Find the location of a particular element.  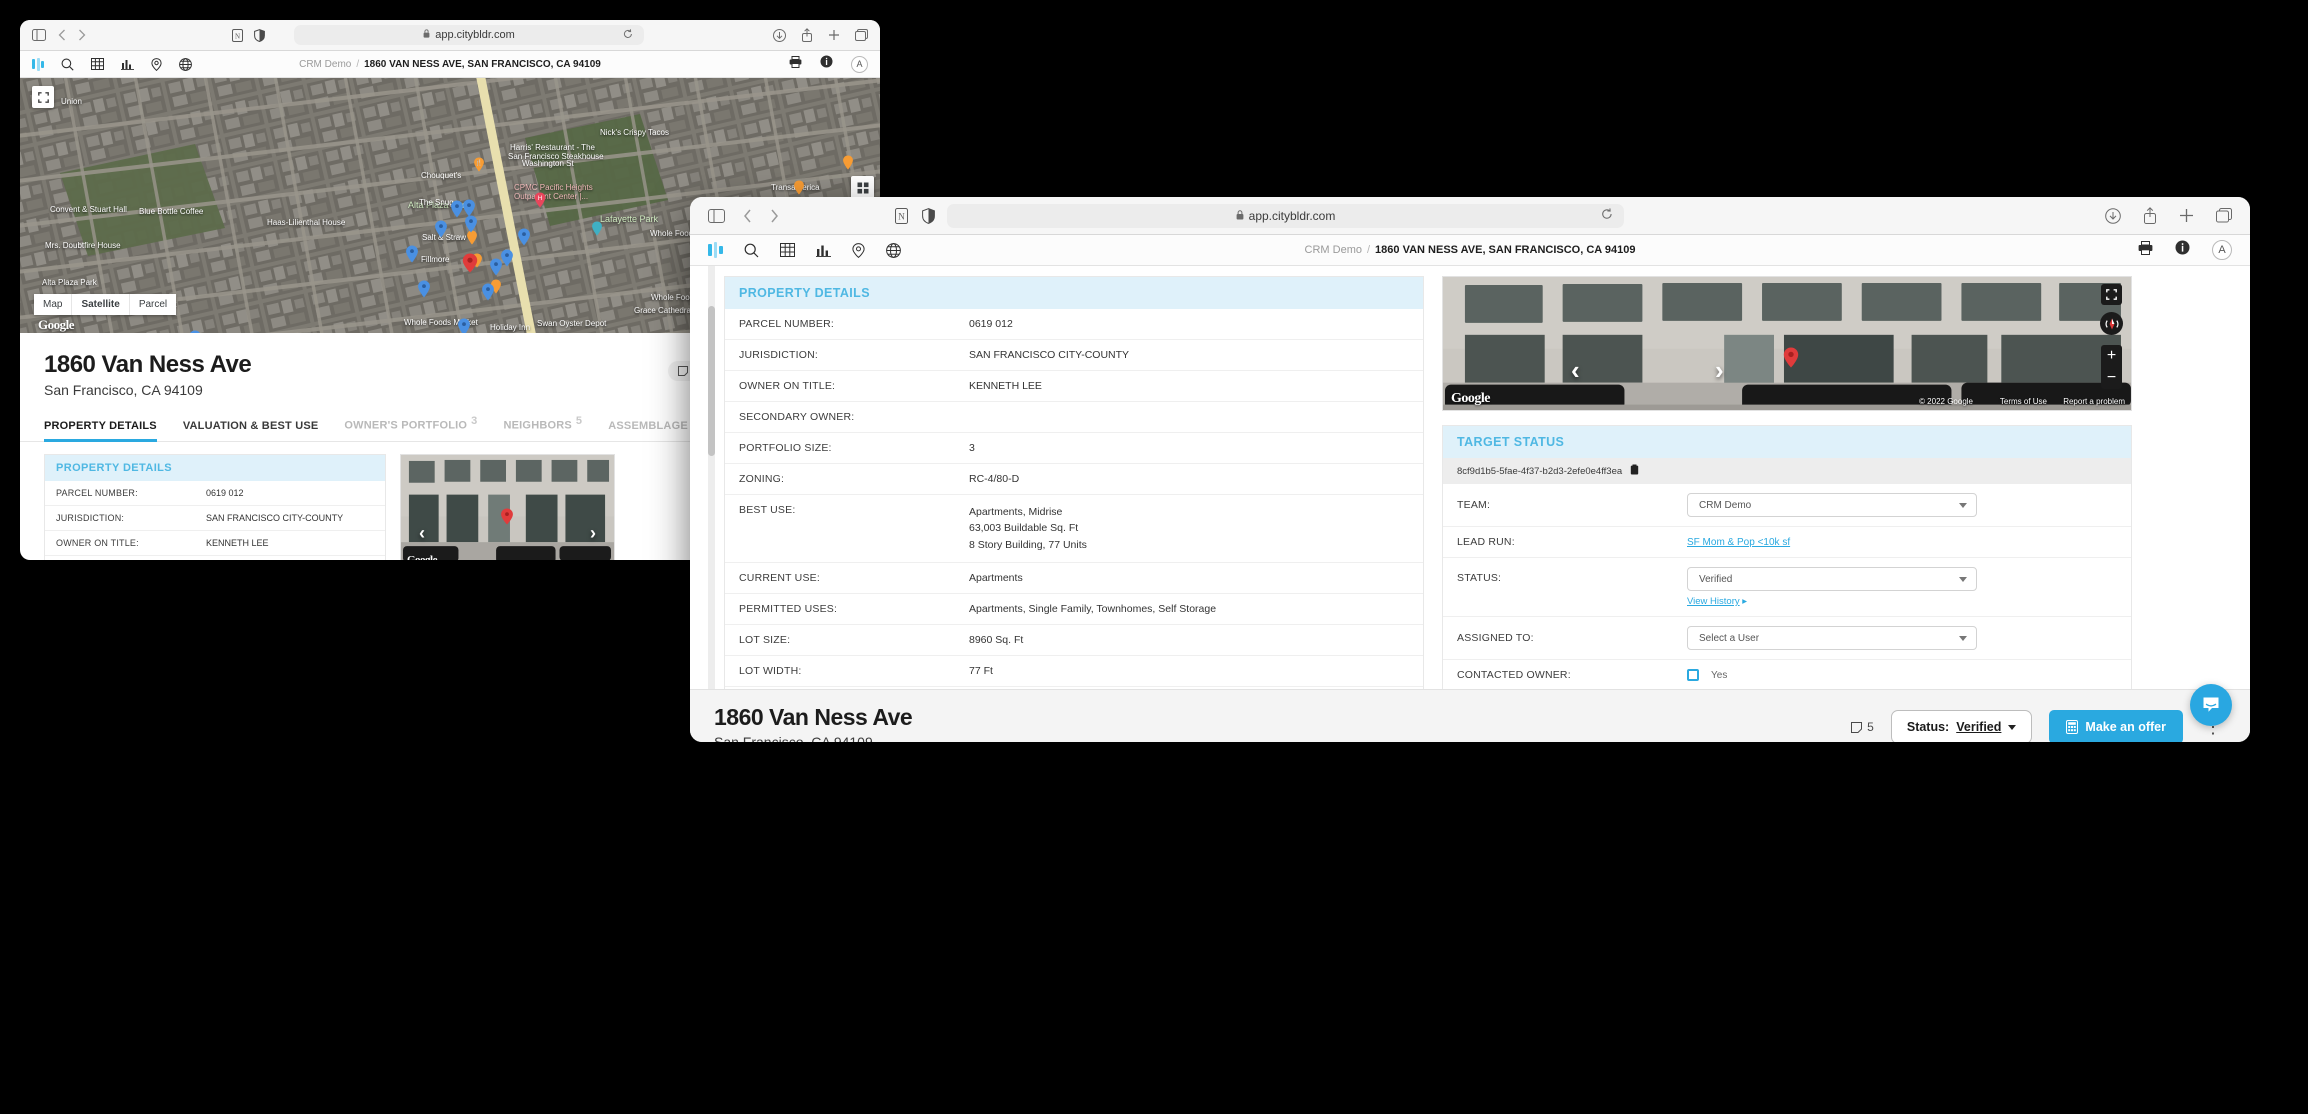

row-key: BEST USE: is located at coordinates (767, 510).